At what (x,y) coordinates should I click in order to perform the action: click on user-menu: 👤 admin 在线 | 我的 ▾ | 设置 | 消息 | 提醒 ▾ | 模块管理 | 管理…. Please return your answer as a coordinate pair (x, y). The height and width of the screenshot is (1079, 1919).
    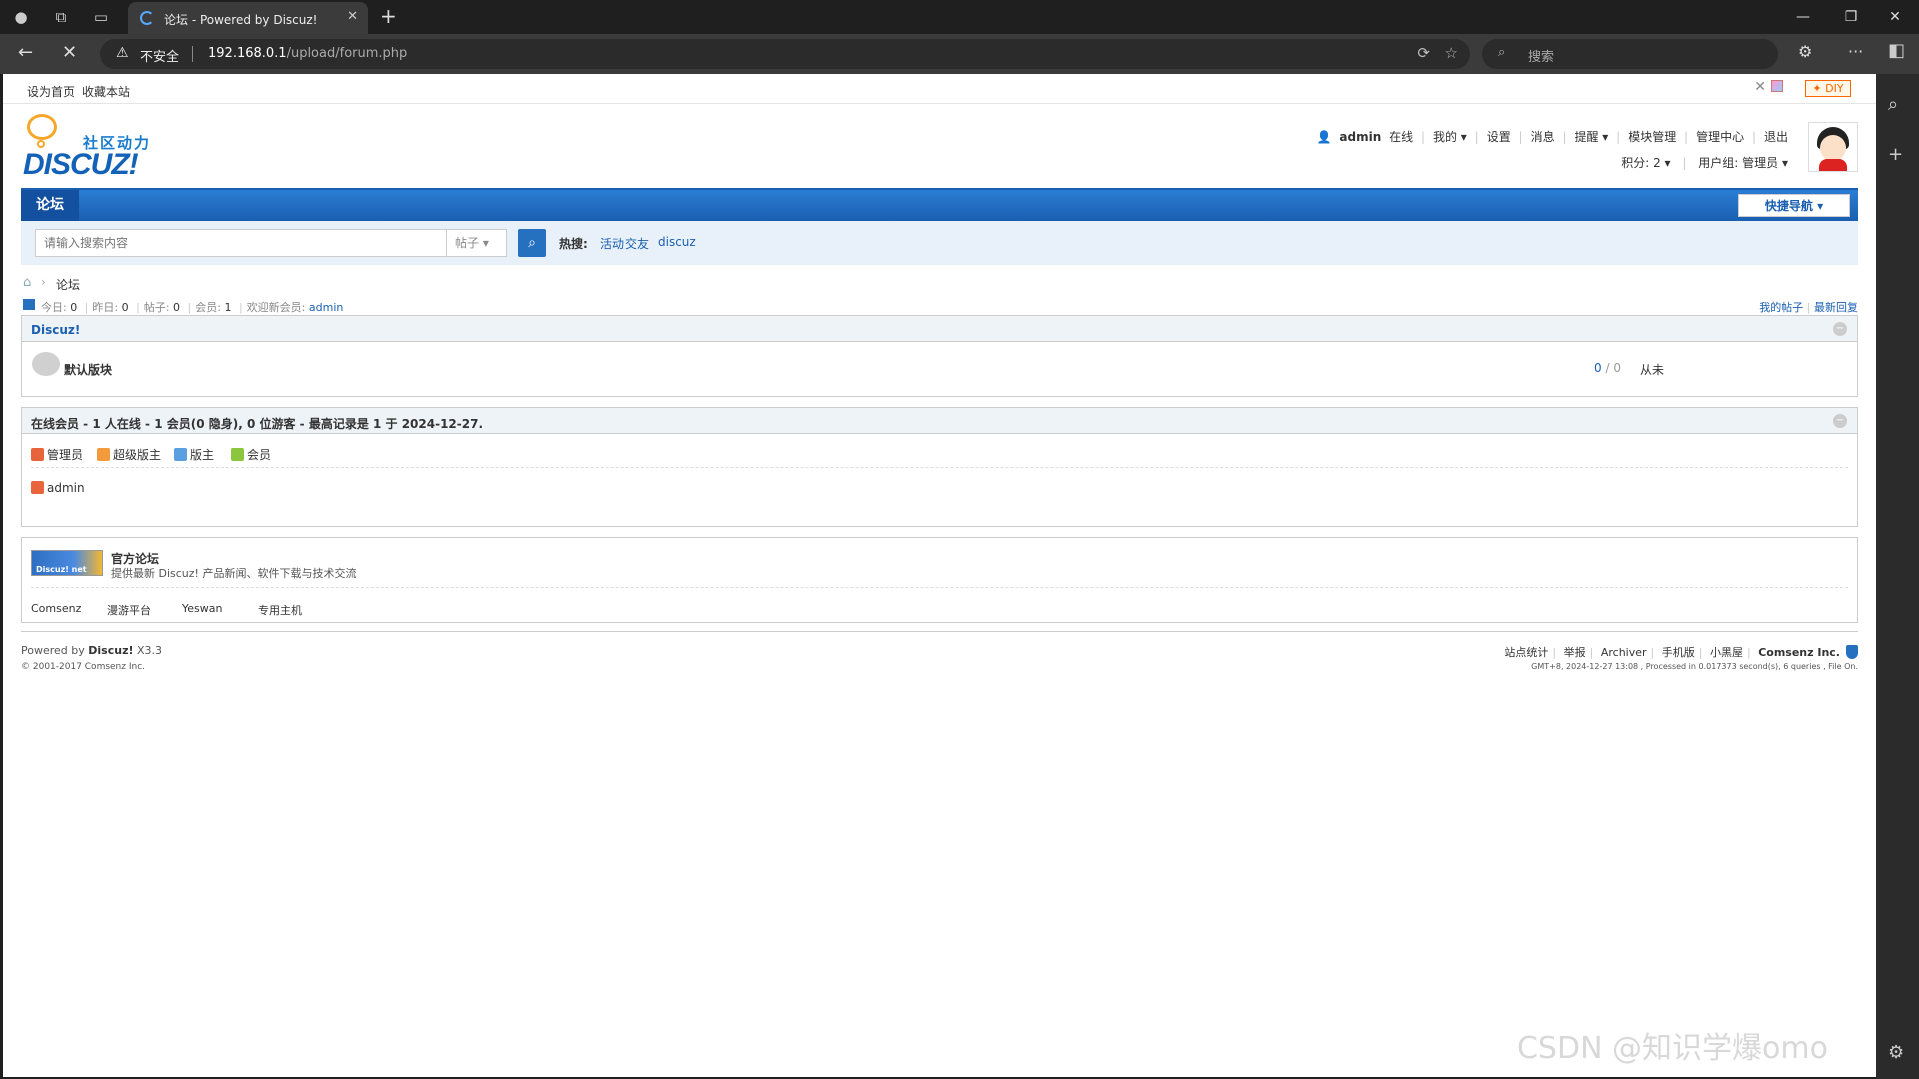
    Looking at the image, I should click on (1552, 137).